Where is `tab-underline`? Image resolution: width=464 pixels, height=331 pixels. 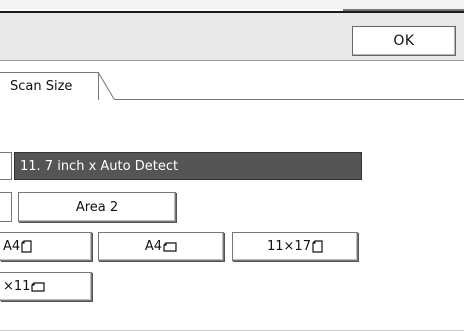 tab-underline is located at coordinates (289, 99).